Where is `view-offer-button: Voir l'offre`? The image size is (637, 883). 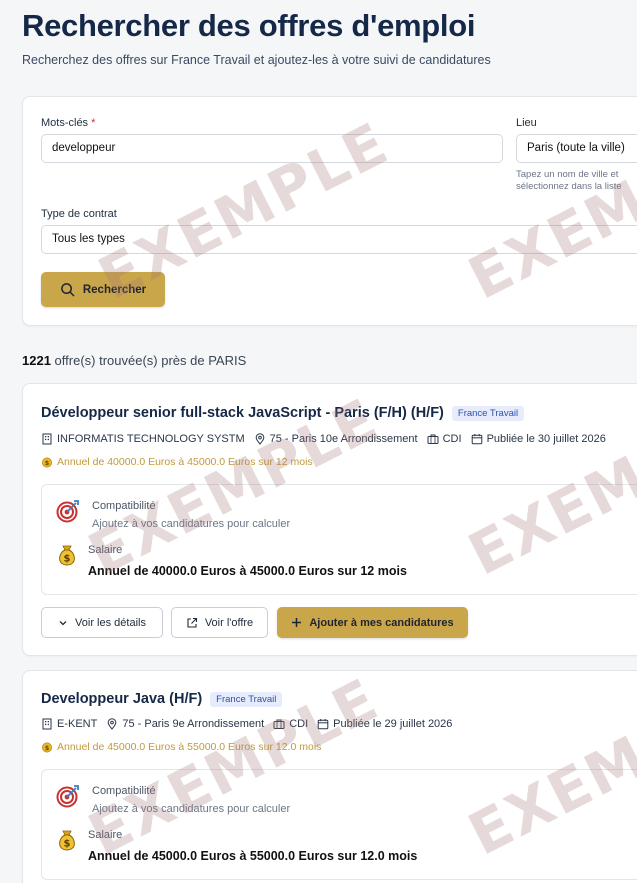
view-offer-button: Voir l'offre is located at coordinates (219, 622).